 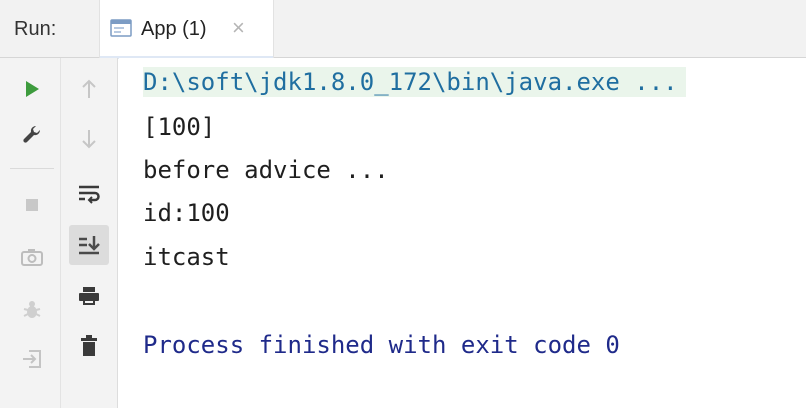 I want to click on run-icon, so click(x=32, y=89).